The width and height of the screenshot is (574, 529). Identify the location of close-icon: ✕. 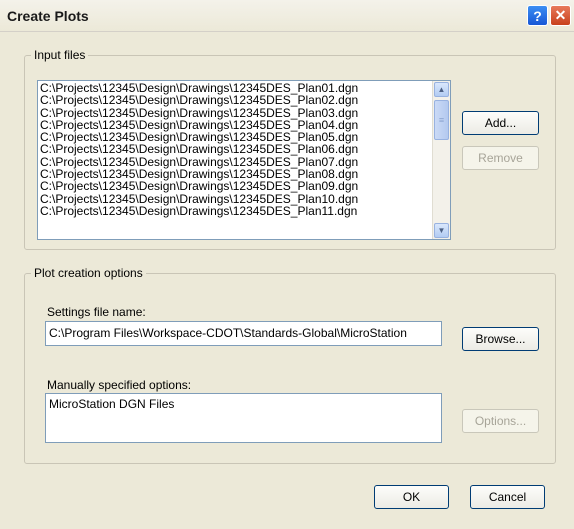
(560, 15).